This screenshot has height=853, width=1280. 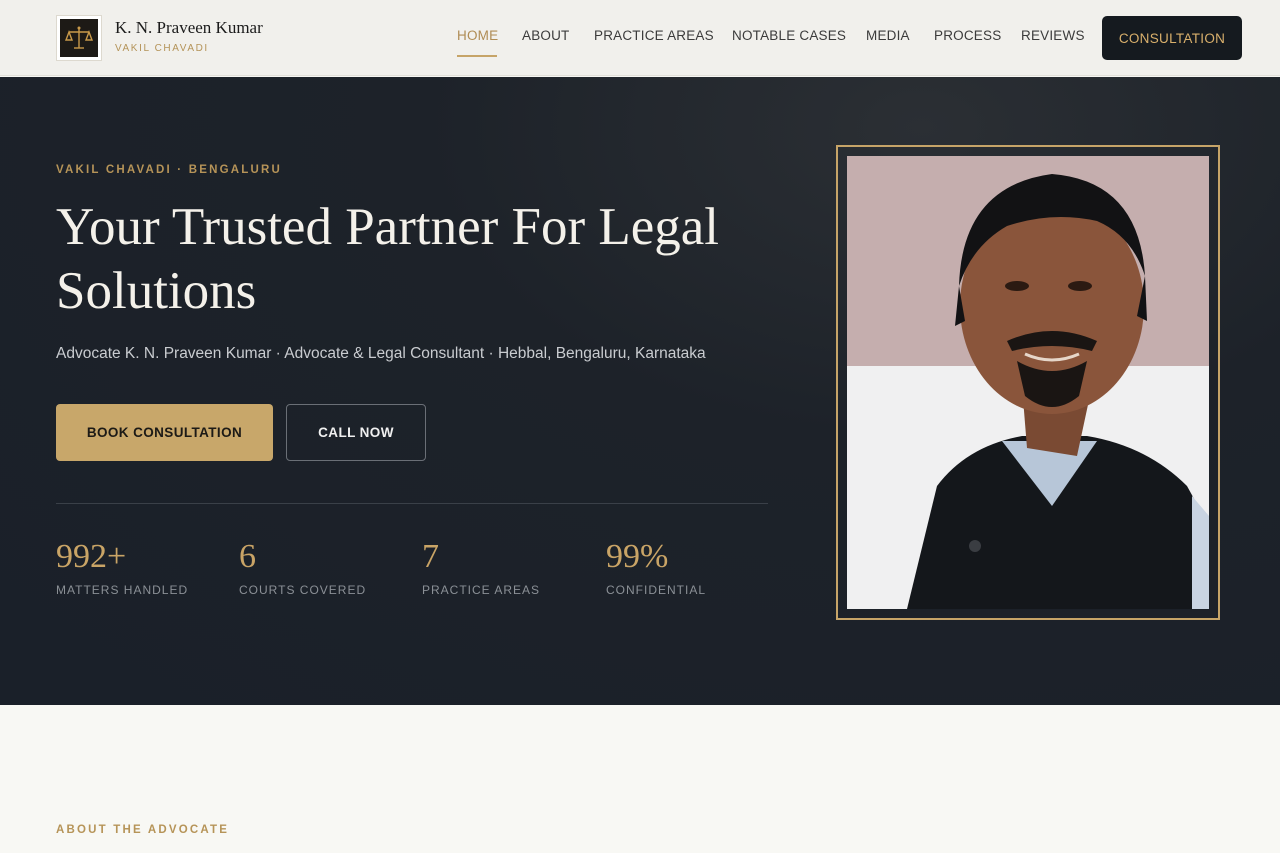 What do you see at coordinates (654, 35) in the screenshot?
I see `nav-practice-areas: PRACTICE AREAS` at bounding box center [654, 35].